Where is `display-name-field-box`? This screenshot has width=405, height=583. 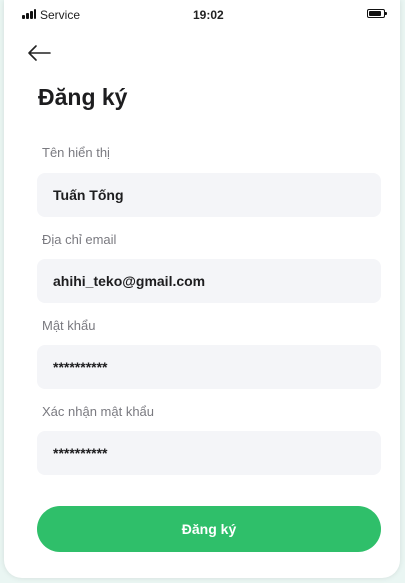
display-name-field-box is located at coordinates (209, 195).